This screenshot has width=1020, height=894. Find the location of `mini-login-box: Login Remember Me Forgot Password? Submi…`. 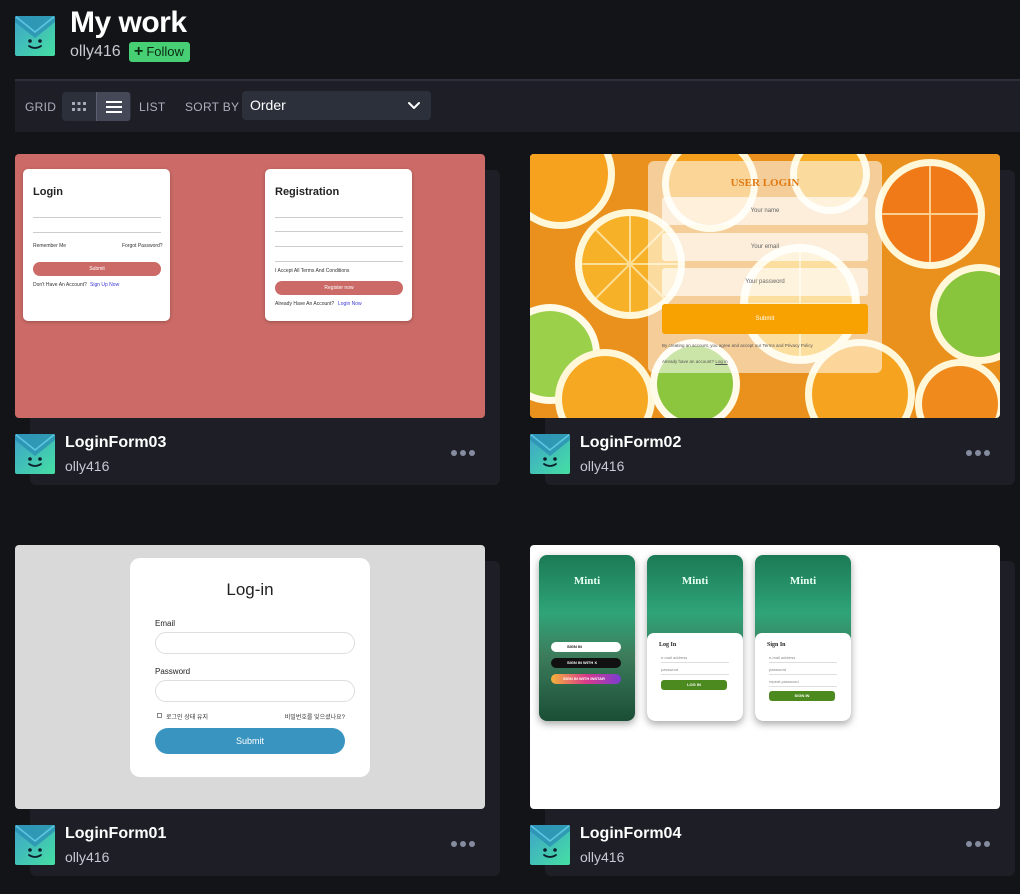

mini-login-box: Login Remember Me Forgot Password? Submi… is located at coordinates (96, 245).